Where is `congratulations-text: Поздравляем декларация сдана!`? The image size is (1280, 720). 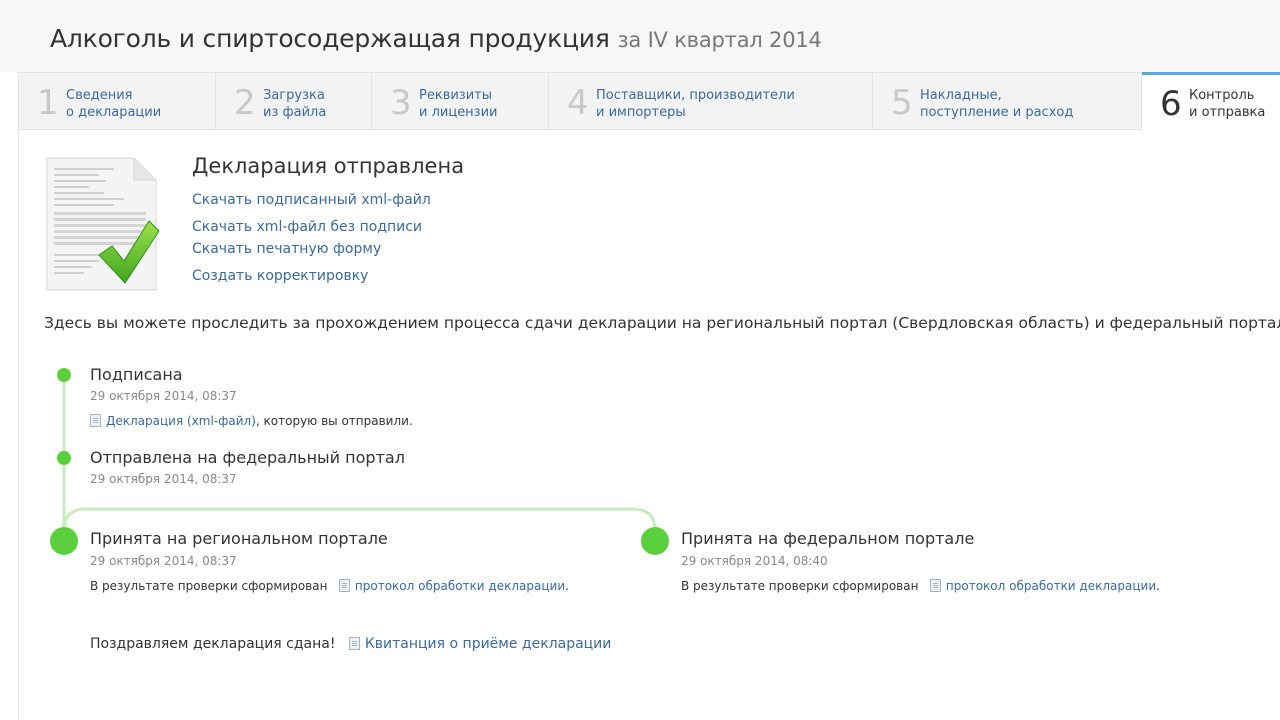
congratulations-text: Поздравляем декларация сдана! is located at coordinates (213, 644).